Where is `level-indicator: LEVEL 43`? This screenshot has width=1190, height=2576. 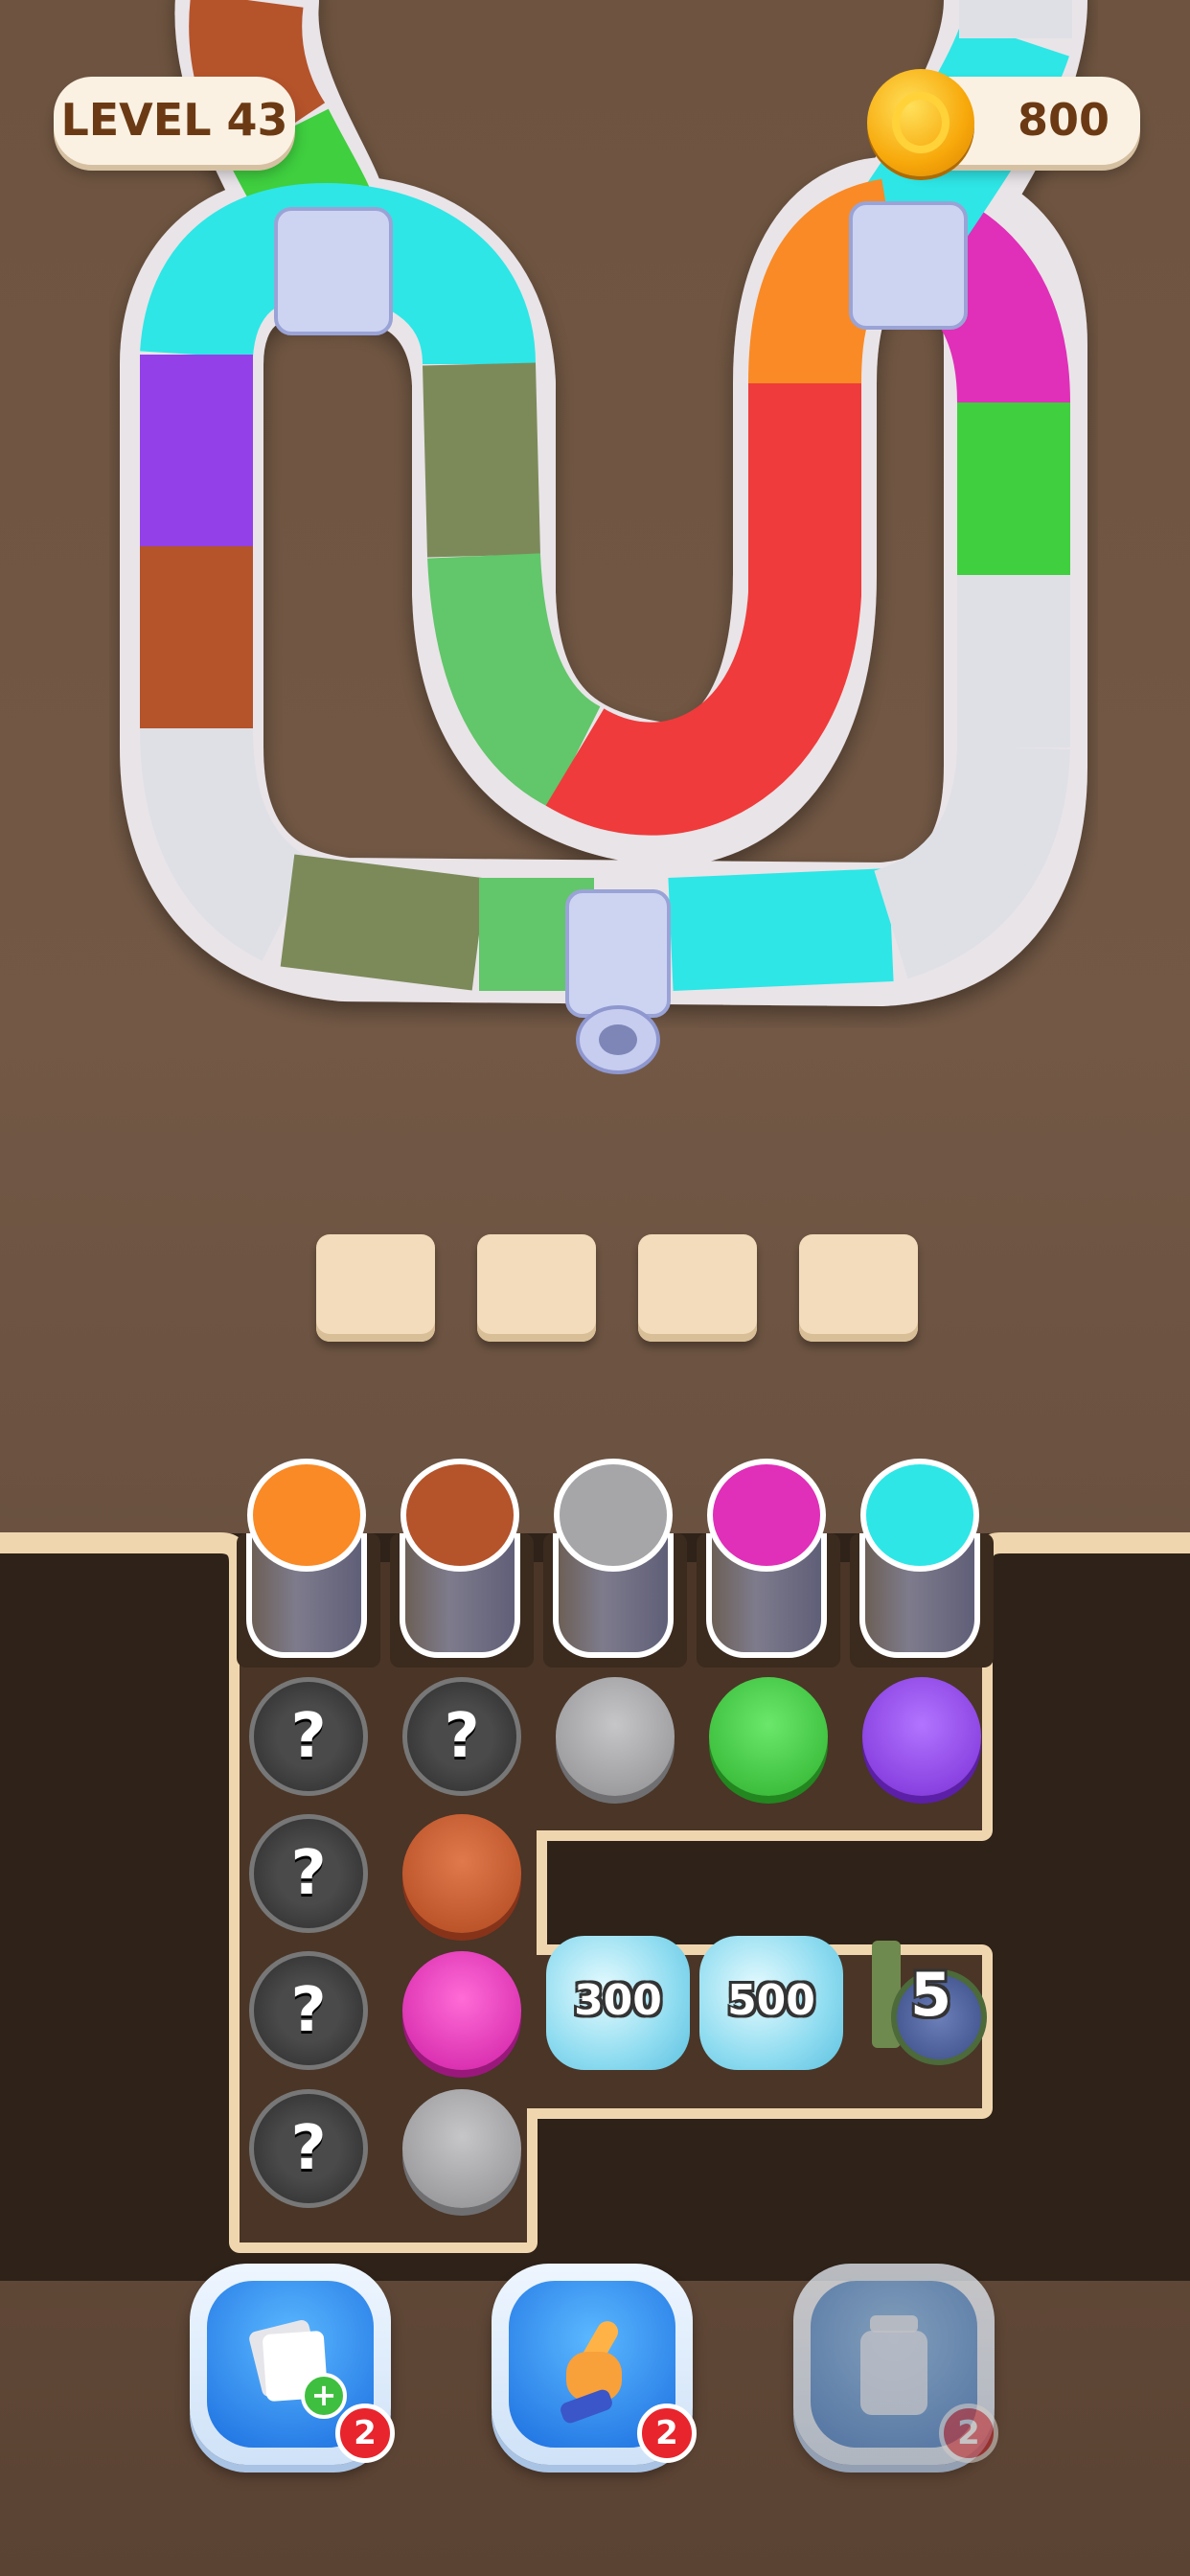 level-indicator: LEVEL 43 is located at coordinates (175, 121).